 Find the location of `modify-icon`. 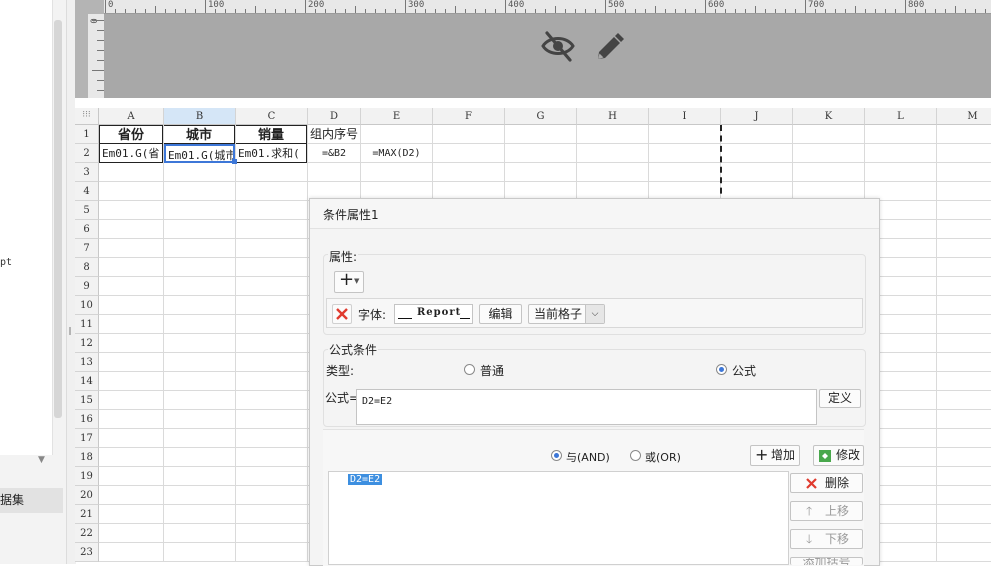

modify-icon is located at coordinates (825, 456).